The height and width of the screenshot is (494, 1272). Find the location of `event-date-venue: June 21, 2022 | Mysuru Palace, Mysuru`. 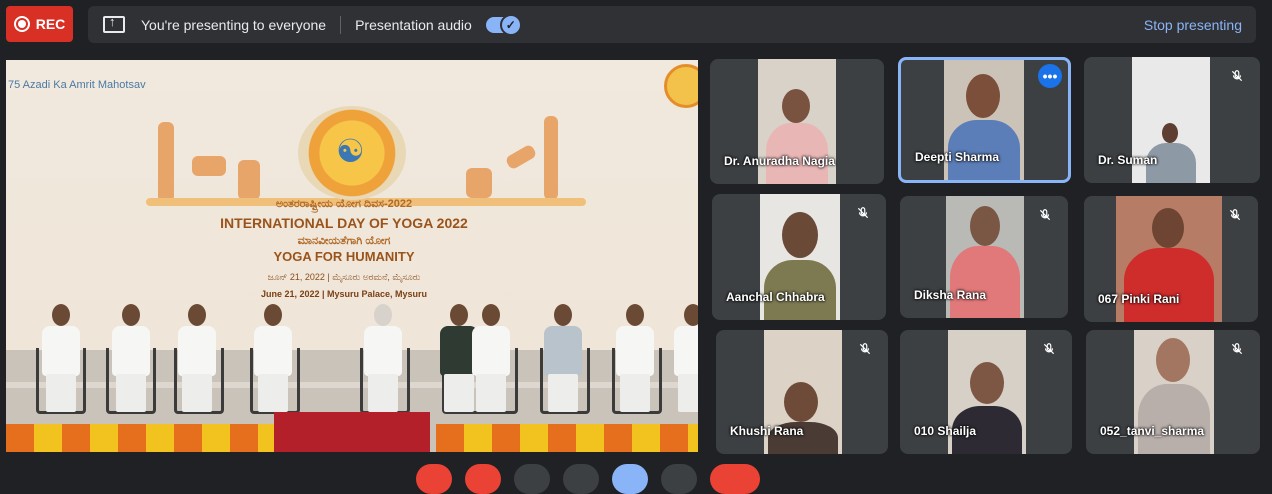

event-date-venue: June 21, 2022 | Mysuru Palace, Mysuru is located at coordinates (344, 294).